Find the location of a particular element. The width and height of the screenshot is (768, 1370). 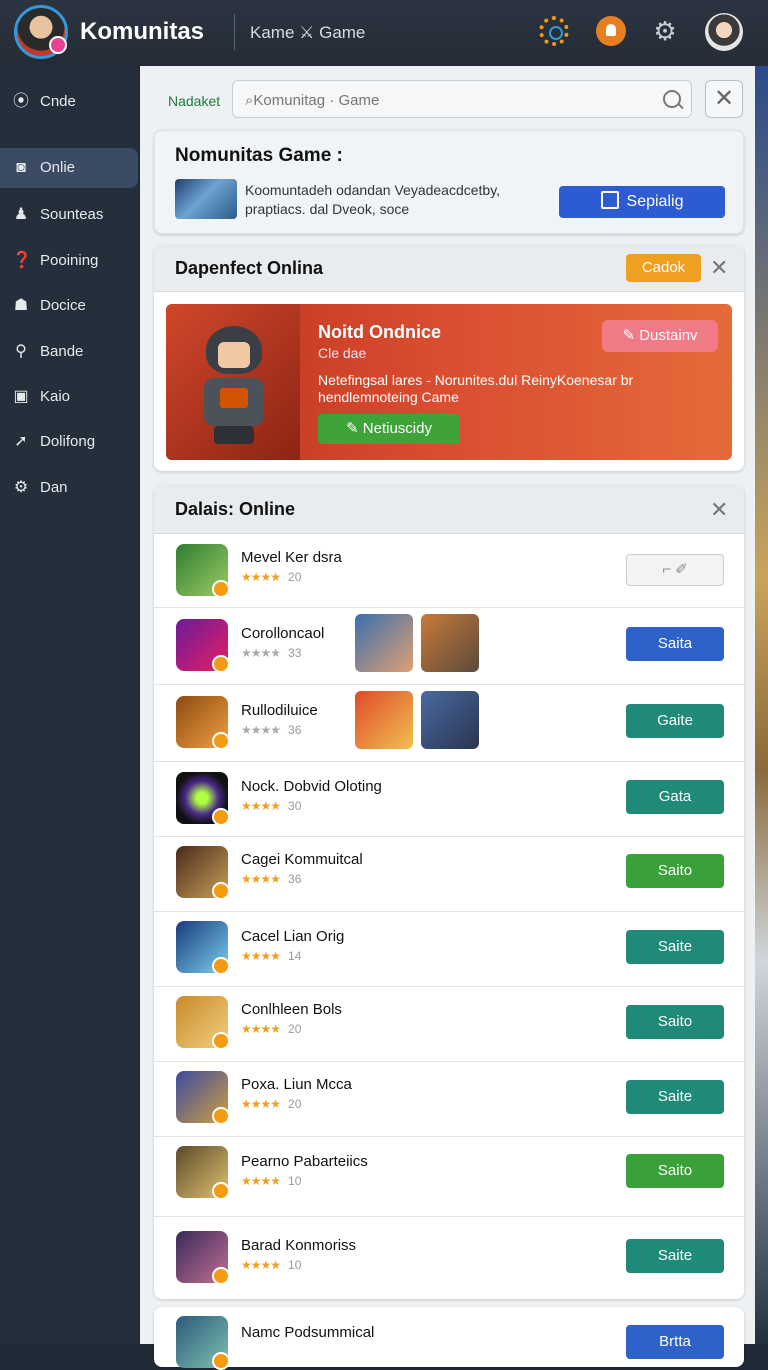

game-name: Poxa. Liun Mcca is located at coordinates (296, 1084).